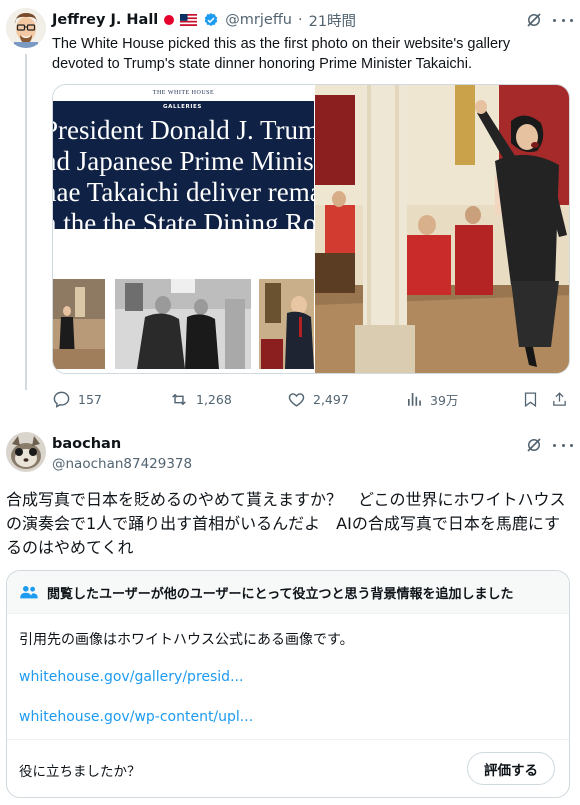  I want to click on heart-icon, so click(296, 399).